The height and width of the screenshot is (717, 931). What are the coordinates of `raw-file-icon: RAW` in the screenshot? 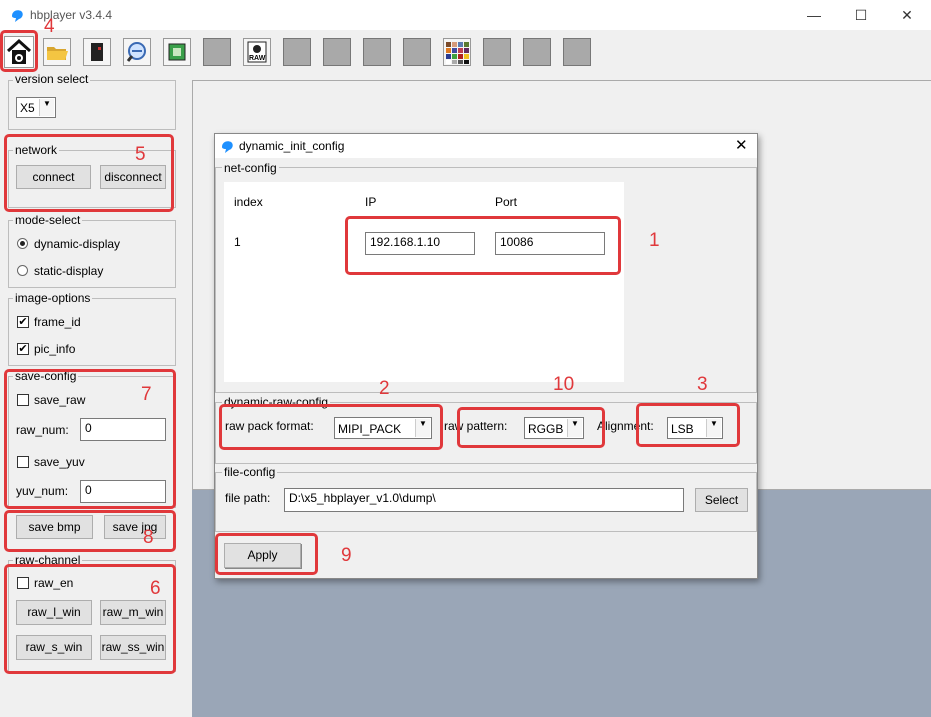 It's located at (257, 52).